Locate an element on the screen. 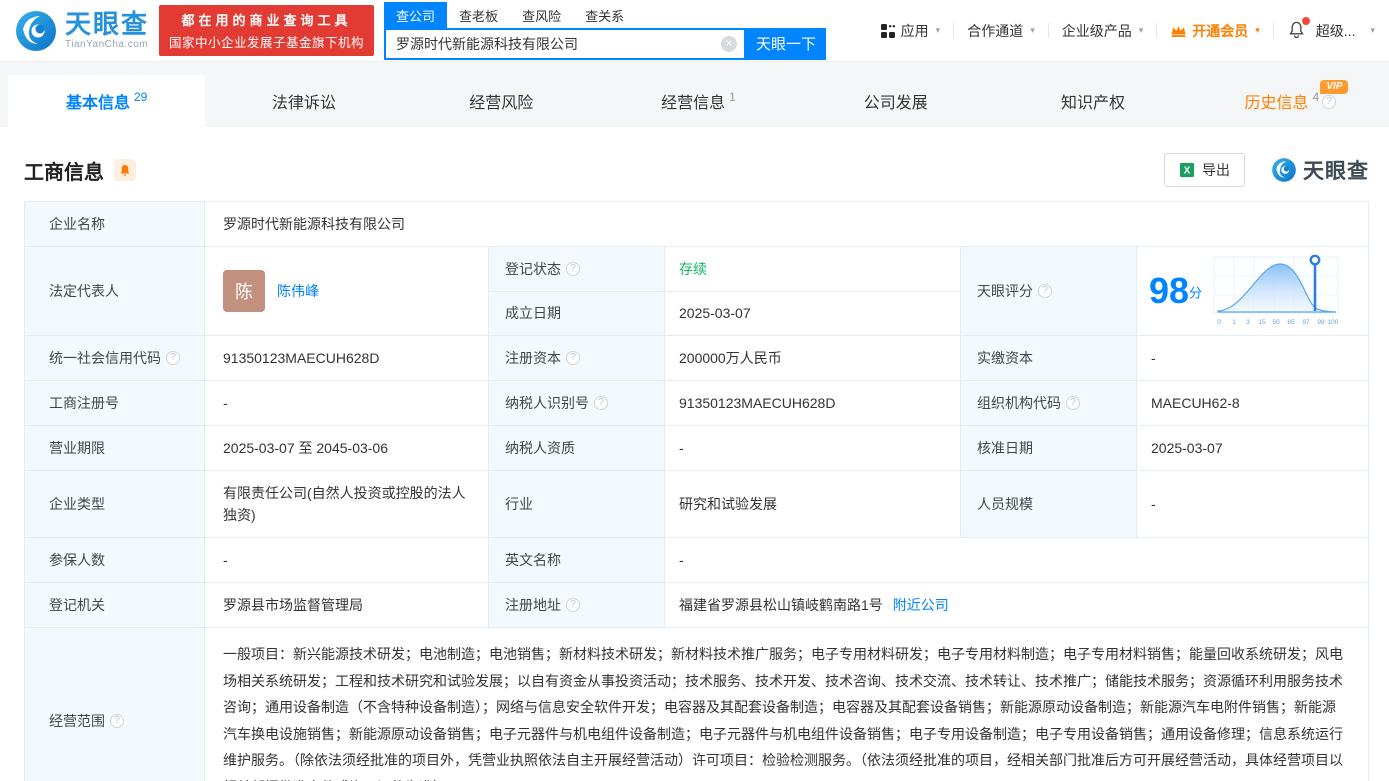 The width and height of the screenshot is (1389, 781). nav-cooperation: 合作通道 ▾ is located at coordinates (1001, 31).